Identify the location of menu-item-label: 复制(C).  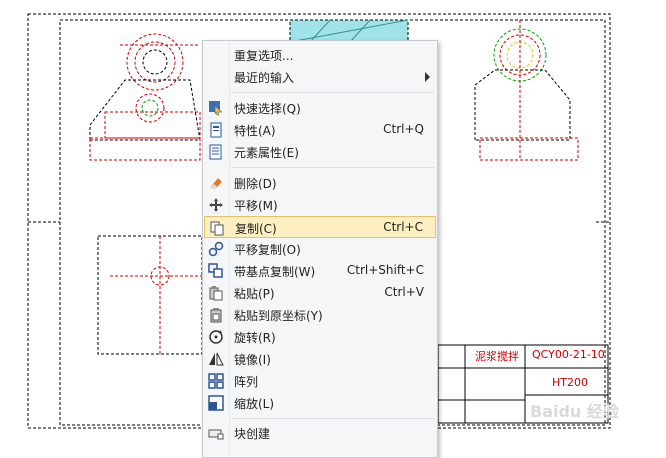
(256, 229).